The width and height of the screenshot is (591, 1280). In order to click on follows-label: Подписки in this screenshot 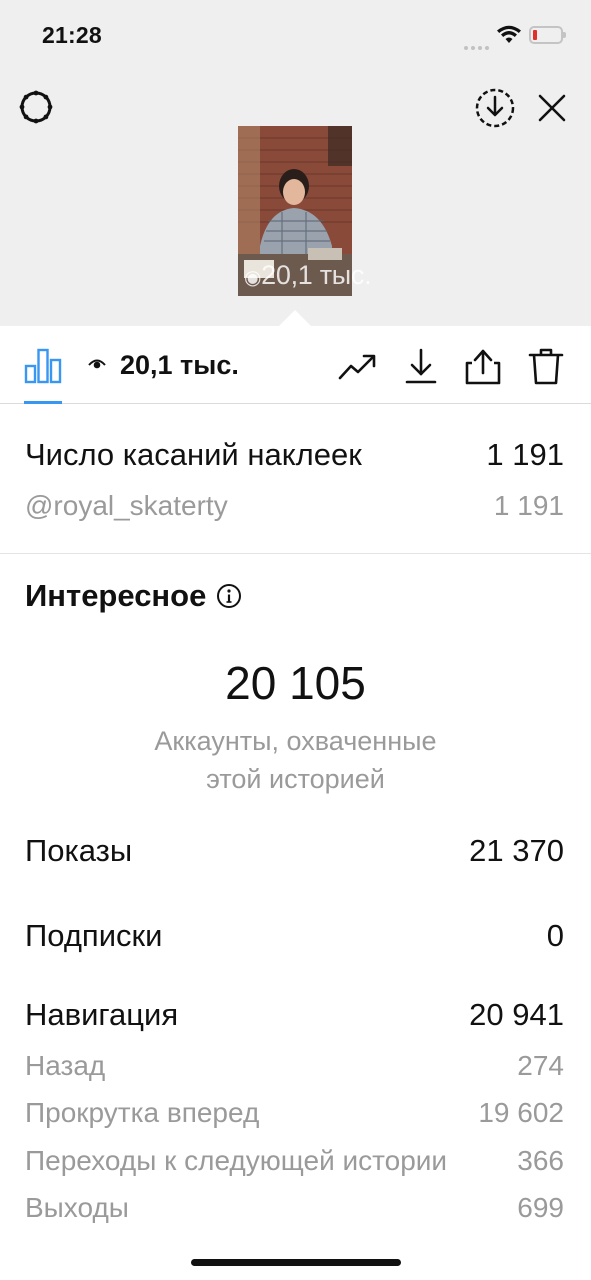, I will do `click(94, 935)`.